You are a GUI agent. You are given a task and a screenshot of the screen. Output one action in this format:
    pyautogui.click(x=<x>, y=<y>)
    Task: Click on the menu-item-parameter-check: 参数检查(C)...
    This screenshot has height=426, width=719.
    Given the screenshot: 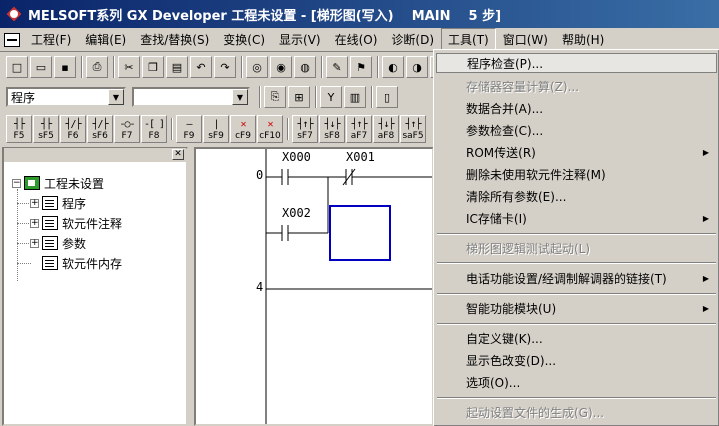 What is the action you would take?
    pyautogui.click(x=576, y=130)
    